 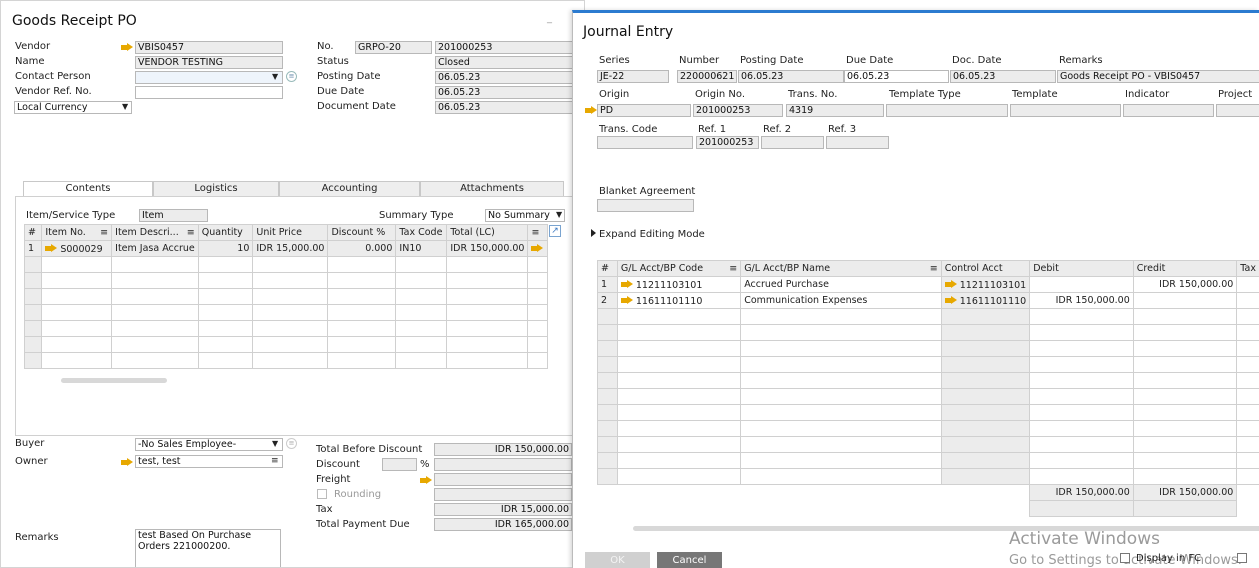 I want to click on currency-select: Local Currency, so click(x=73, y=107).